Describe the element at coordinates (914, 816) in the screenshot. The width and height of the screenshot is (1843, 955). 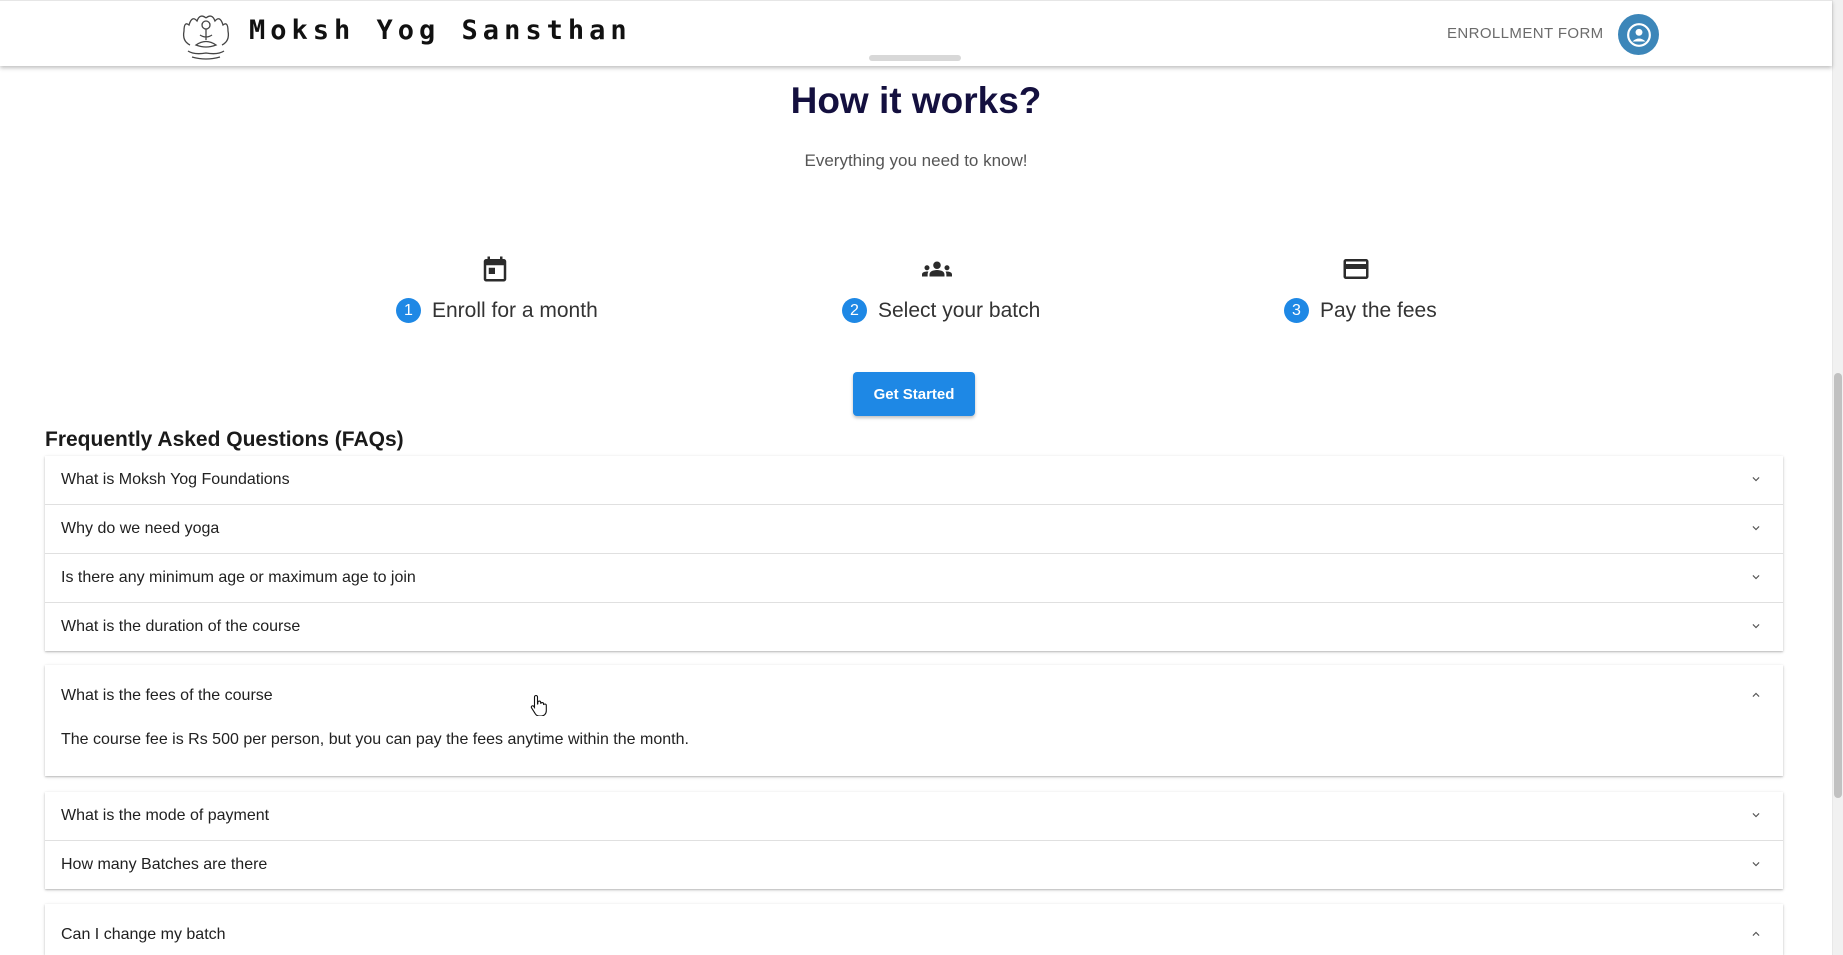
I see `faq-item: What is the mode of payment` at that location.